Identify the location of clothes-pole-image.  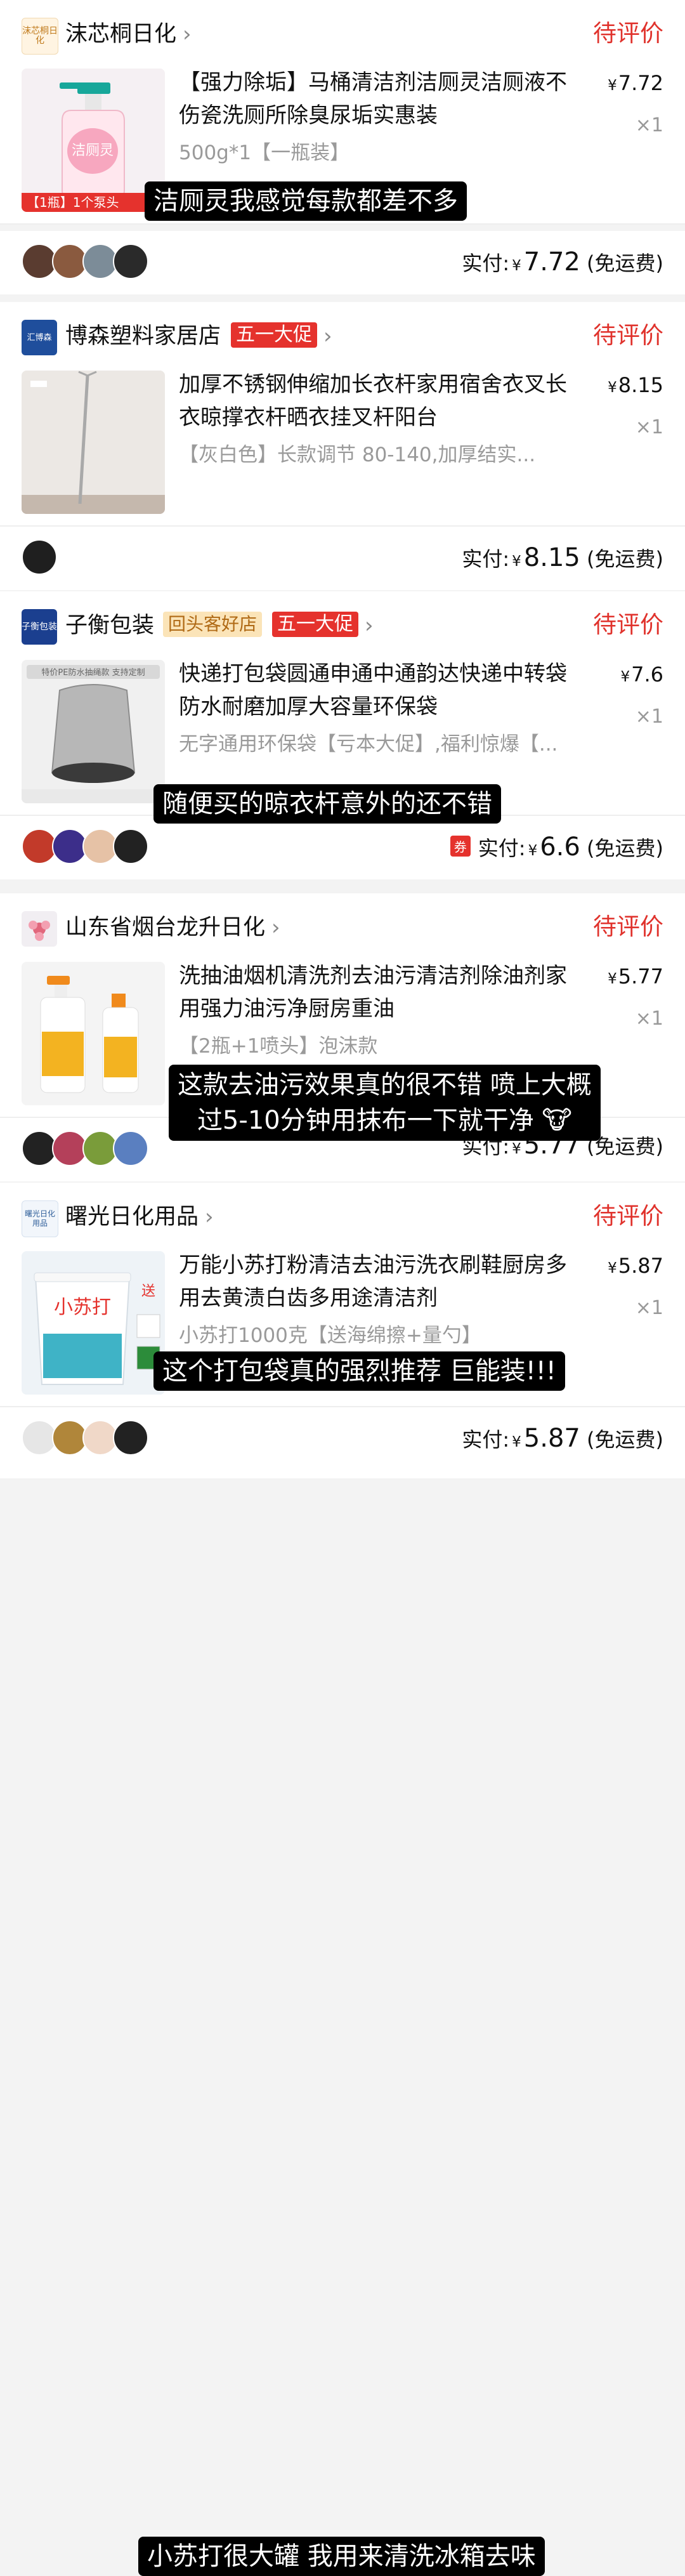
(94, 442).